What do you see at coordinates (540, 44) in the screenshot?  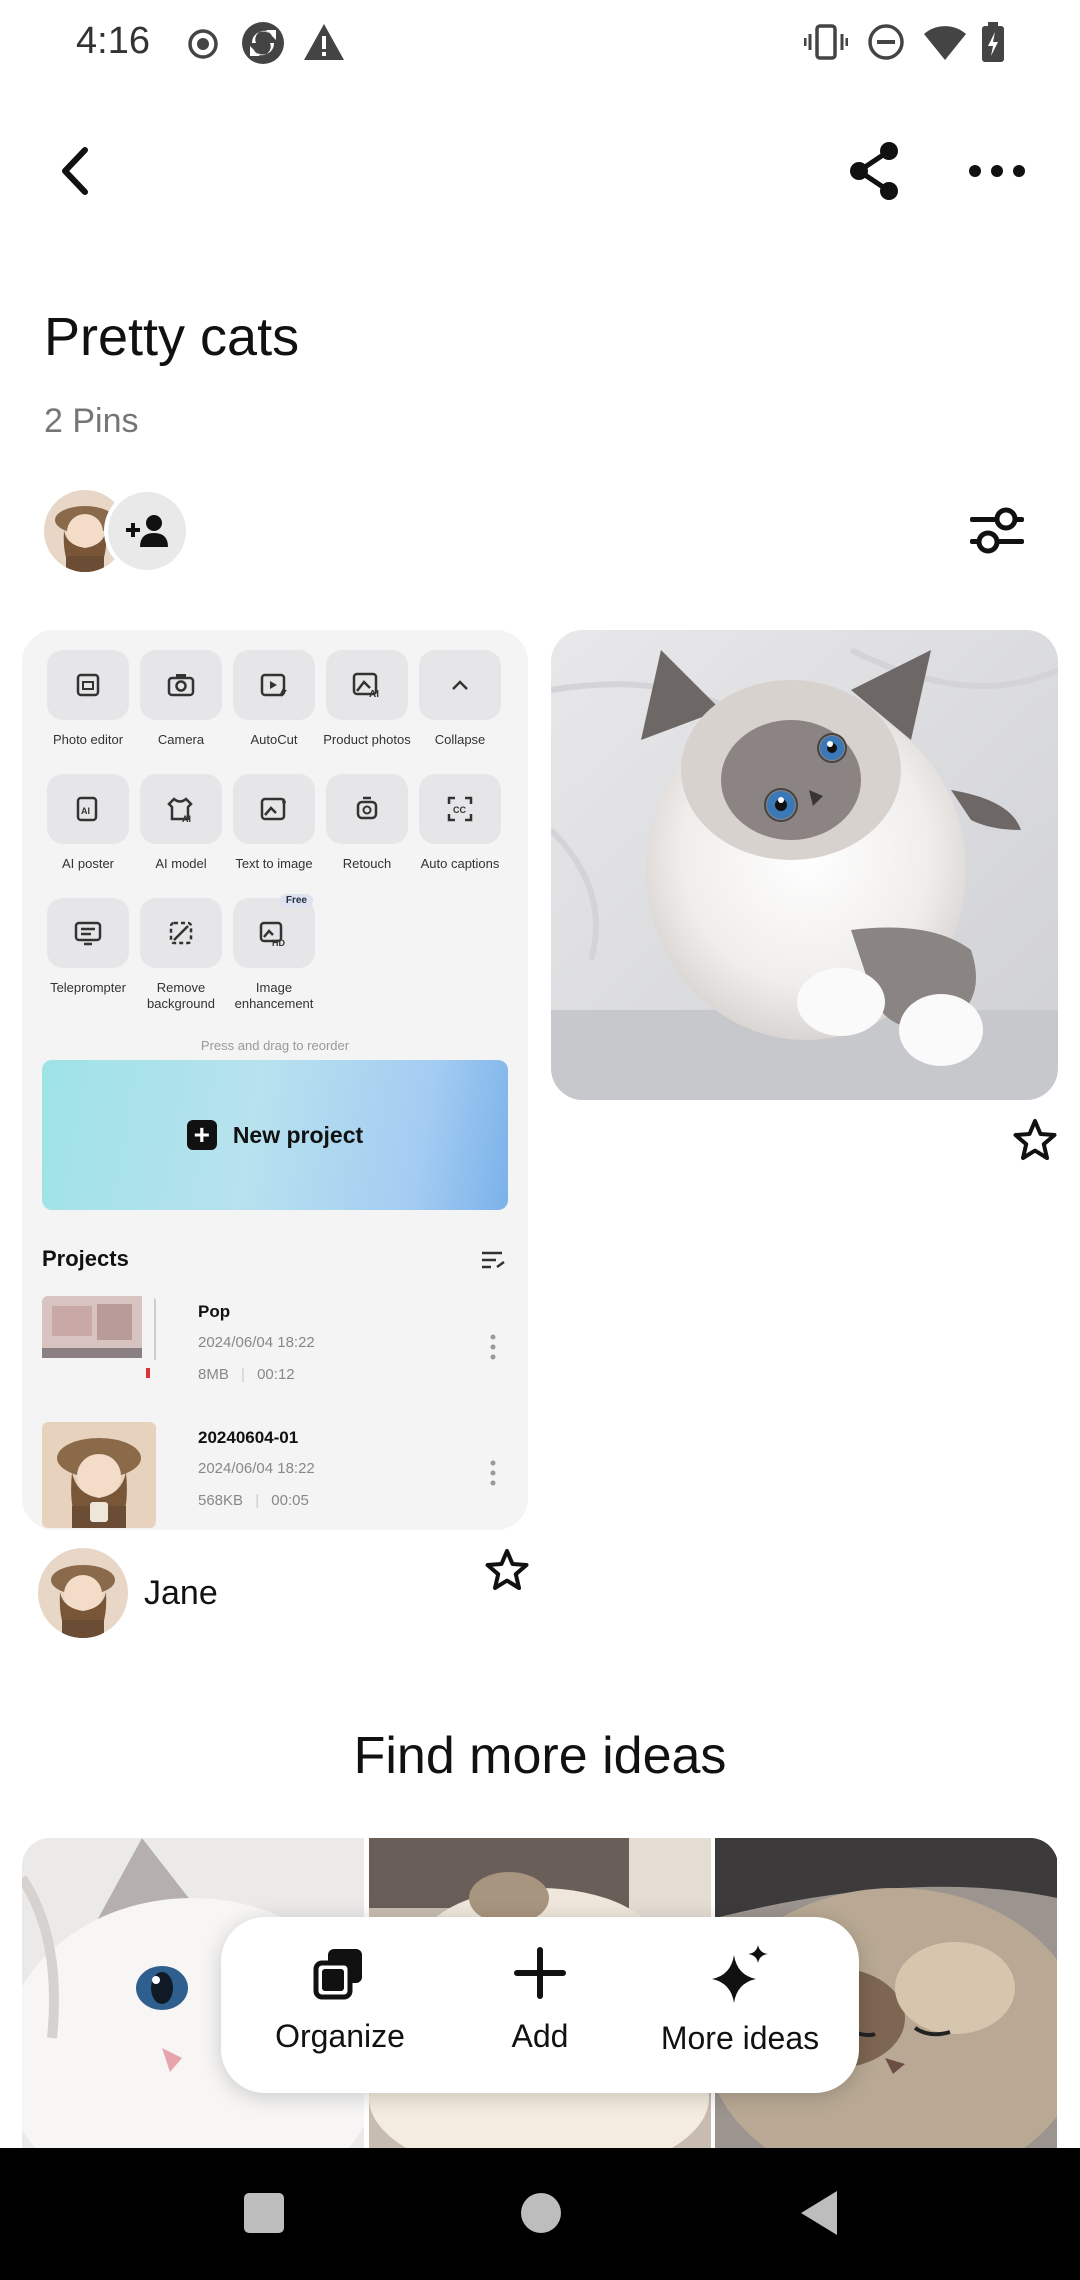 I see `status-bar: 4:16` at bounding box center [540, 44].